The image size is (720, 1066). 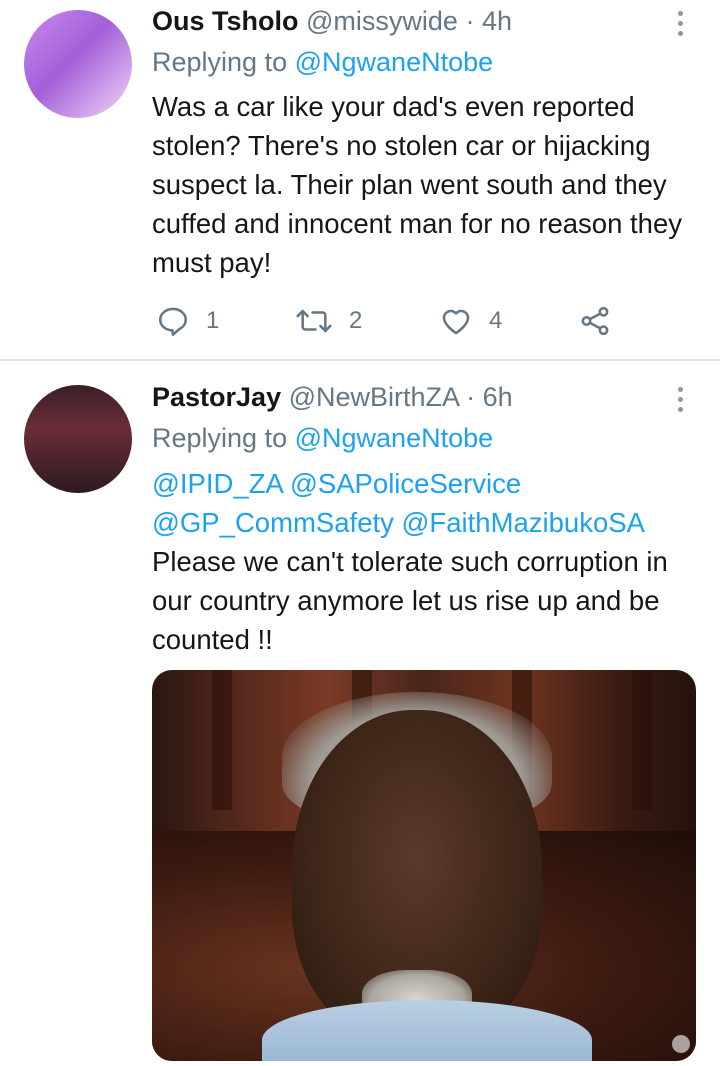 What do you see at coordinates (356, 320) in the screenshot?
I see `retweet-count: 2` at bounding box center [356, 320].